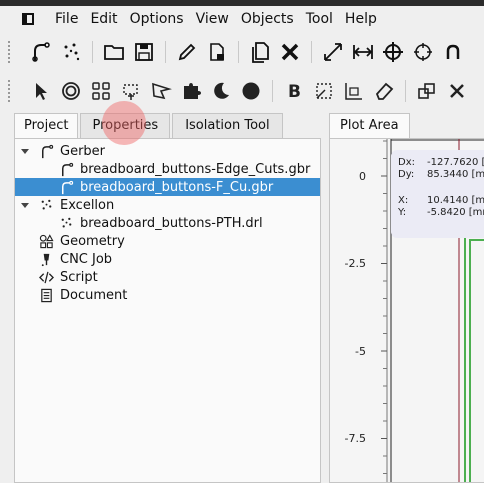  Describe the element at coordinates (455, 174) in the screenshot. I see `readout-dy-value: 85.3440 [m` at that location.